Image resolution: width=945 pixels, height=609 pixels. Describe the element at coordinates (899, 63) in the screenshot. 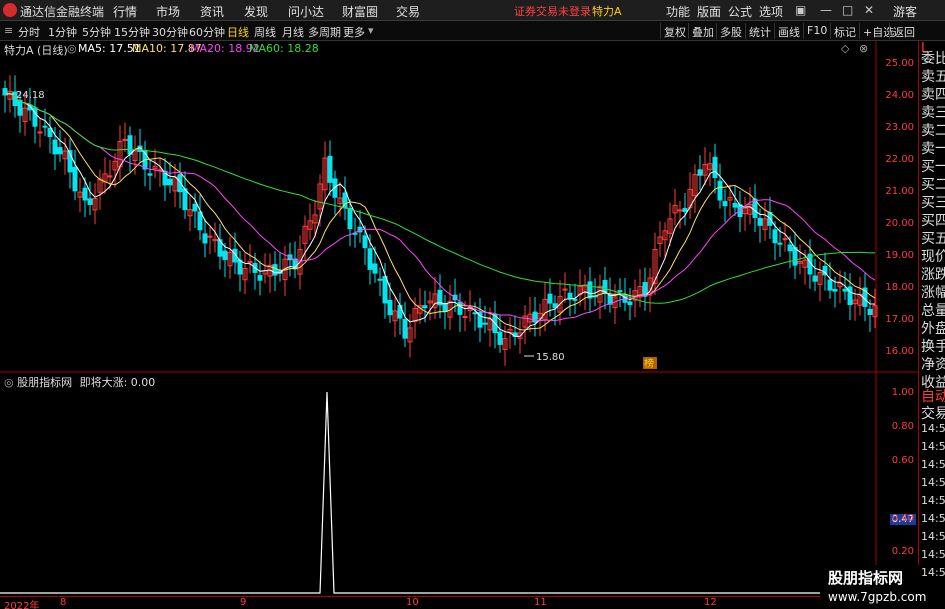

I see `price-tick: 25.00` at that location.